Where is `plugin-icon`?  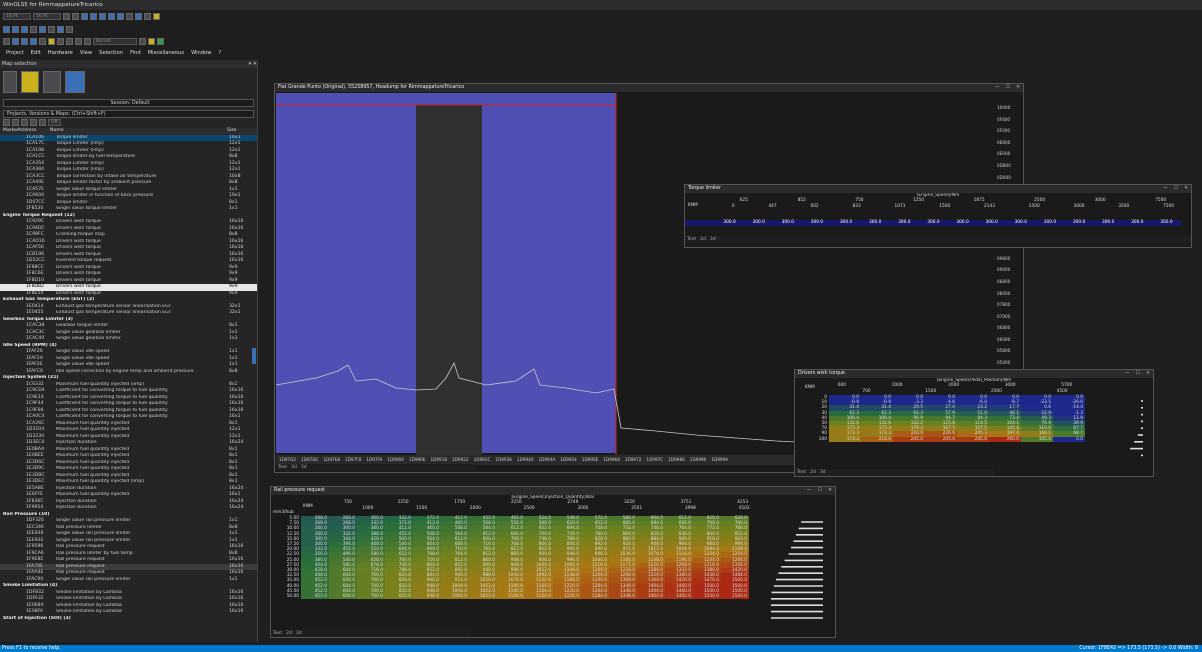
plugin-icon is located at coordinates (160, 41).